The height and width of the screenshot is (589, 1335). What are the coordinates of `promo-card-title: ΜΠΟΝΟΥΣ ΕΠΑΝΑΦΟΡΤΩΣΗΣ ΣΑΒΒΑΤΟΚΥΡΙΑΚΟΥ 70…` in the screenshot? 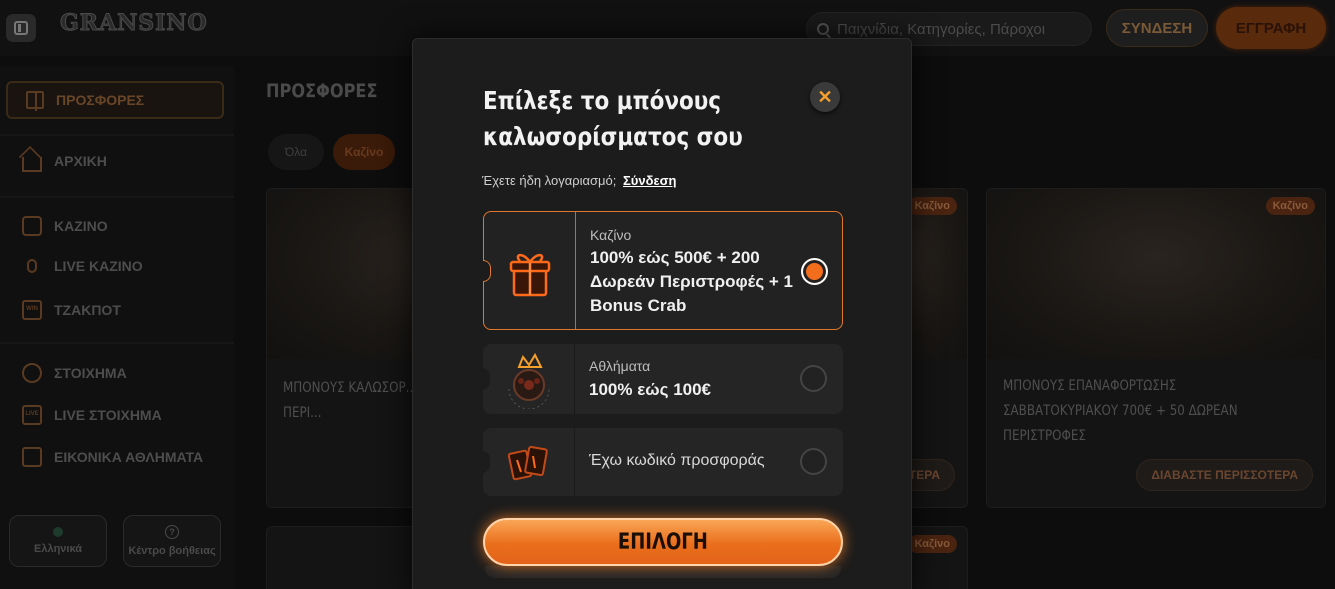 It's located at (1120, 411).